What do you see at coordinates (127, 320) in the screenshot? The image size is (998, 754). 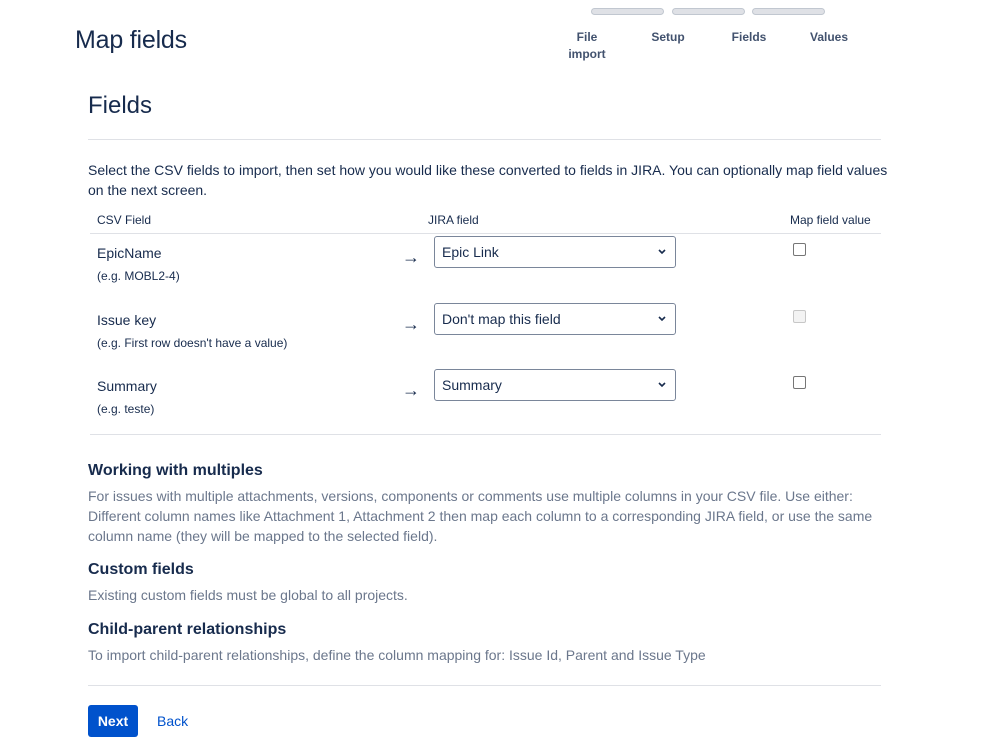 I see `csv-field-name: Issue key` at bounding box center [127, 320].